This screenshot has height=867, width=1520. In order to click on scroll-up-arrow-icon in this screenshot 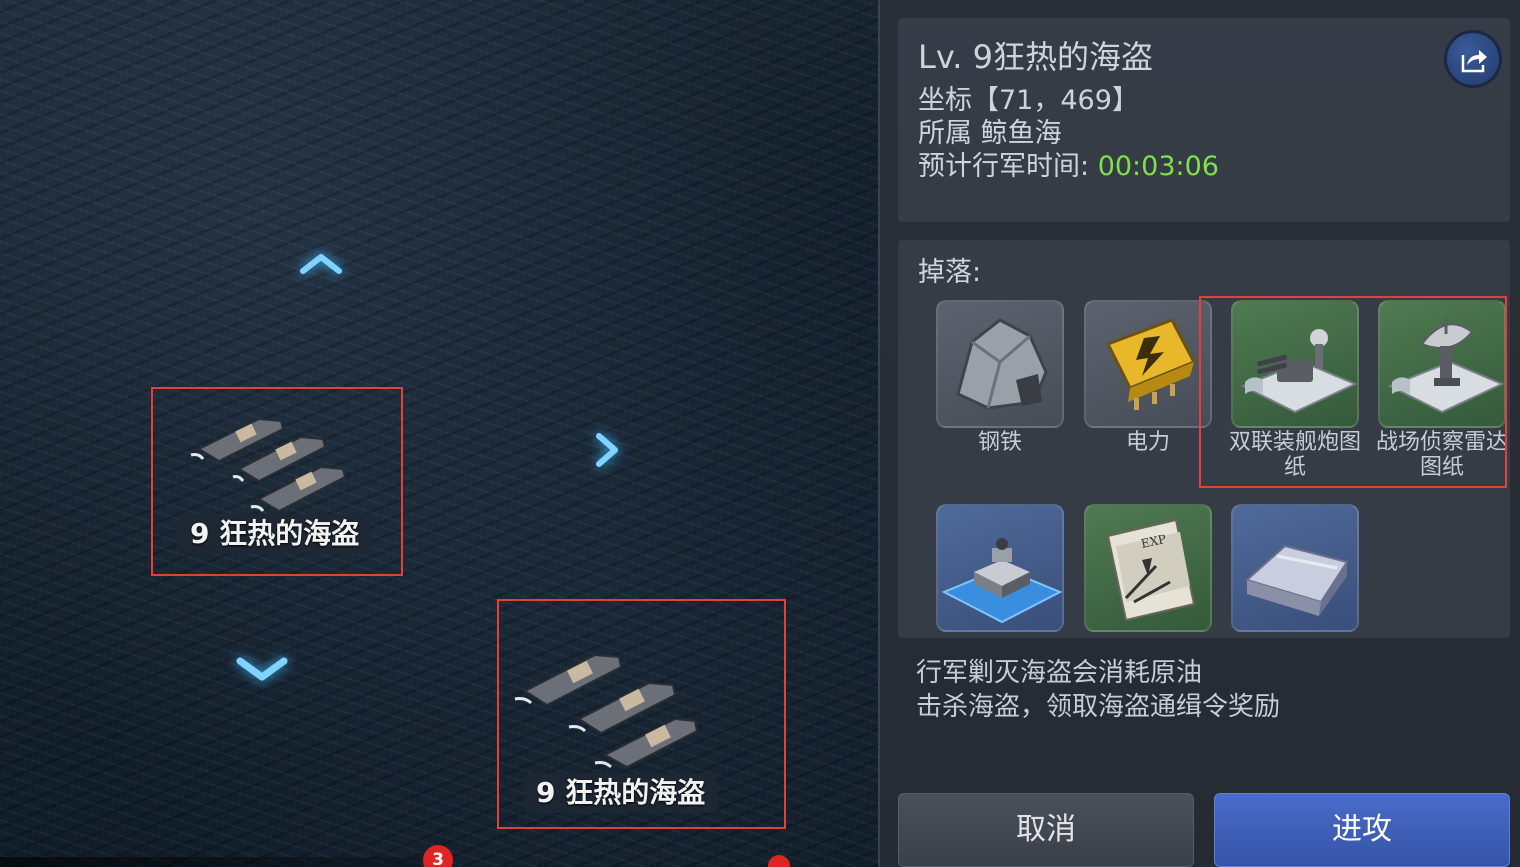, I will do `click(321, 263)`.